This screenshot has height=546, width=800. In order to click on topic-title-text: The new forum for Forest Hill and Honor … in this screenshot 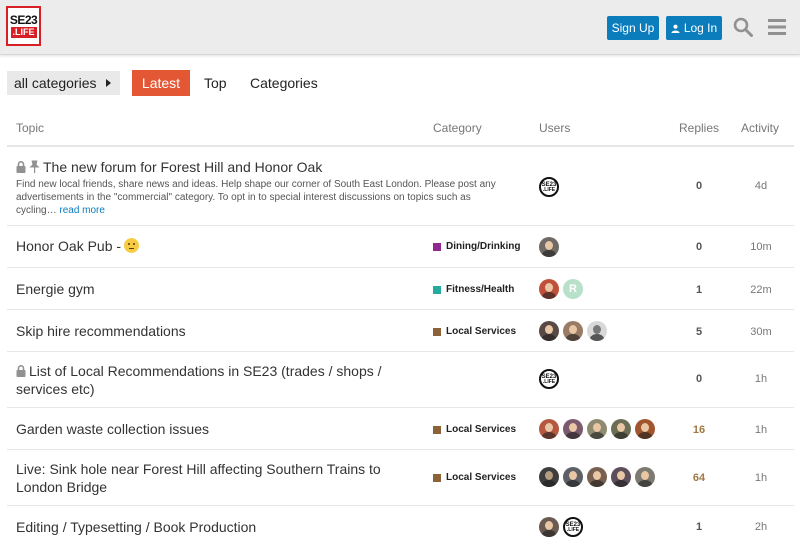, I will do `click(183, 167)`.